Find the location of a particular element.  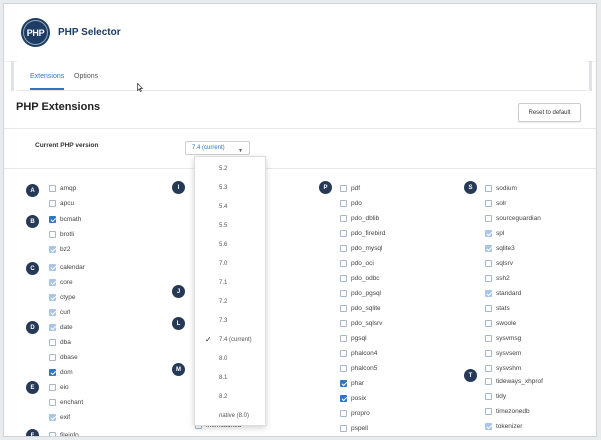

letter-badge-b: B is located at coordinates (32, 221).